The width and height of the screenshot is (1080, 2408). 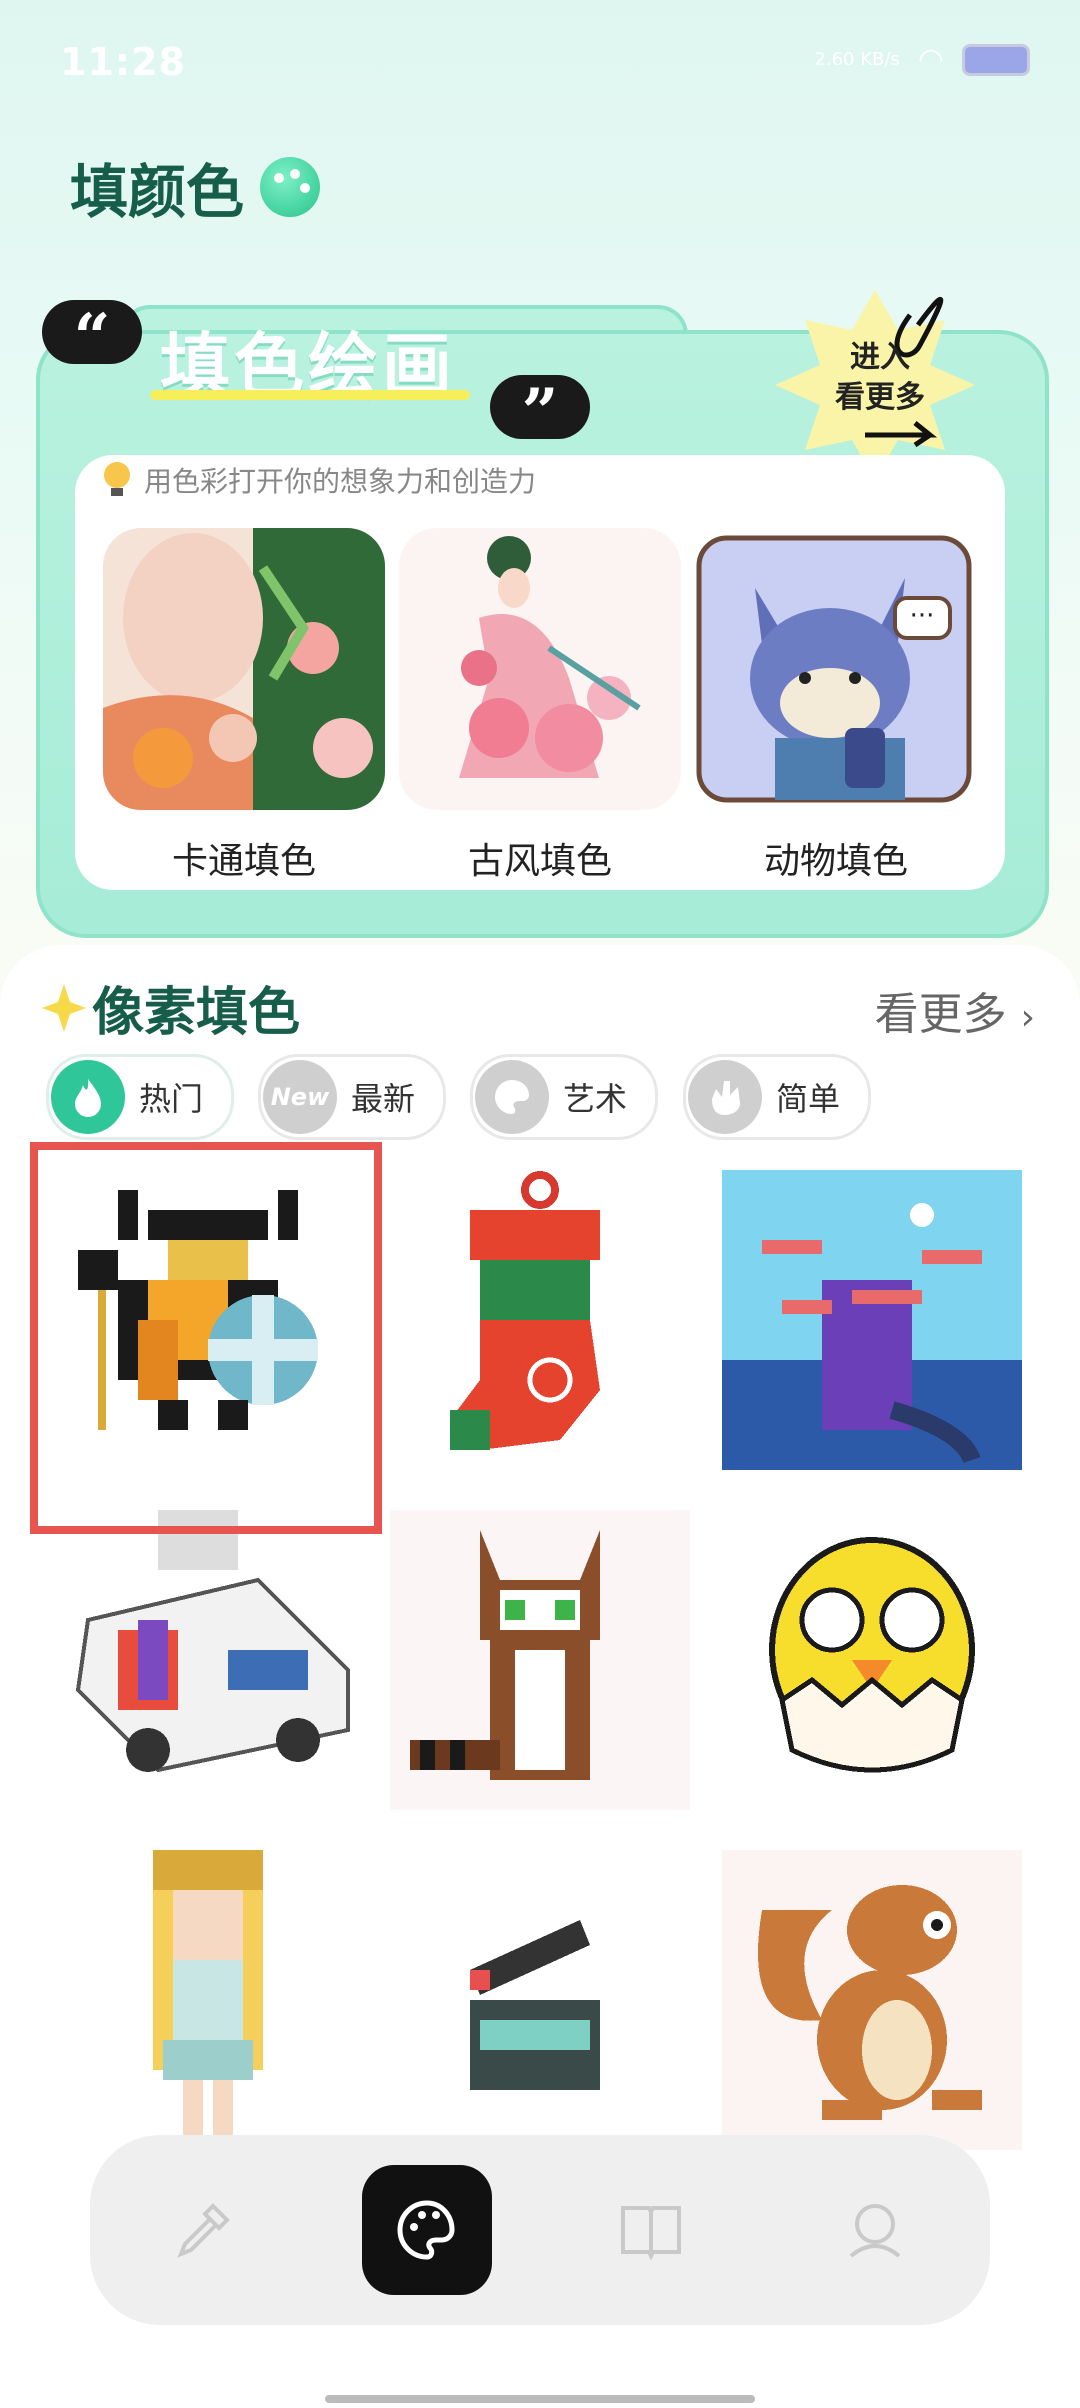 I want to click on pixel-section-title: 像素填色, so click(x=170, y=1007).